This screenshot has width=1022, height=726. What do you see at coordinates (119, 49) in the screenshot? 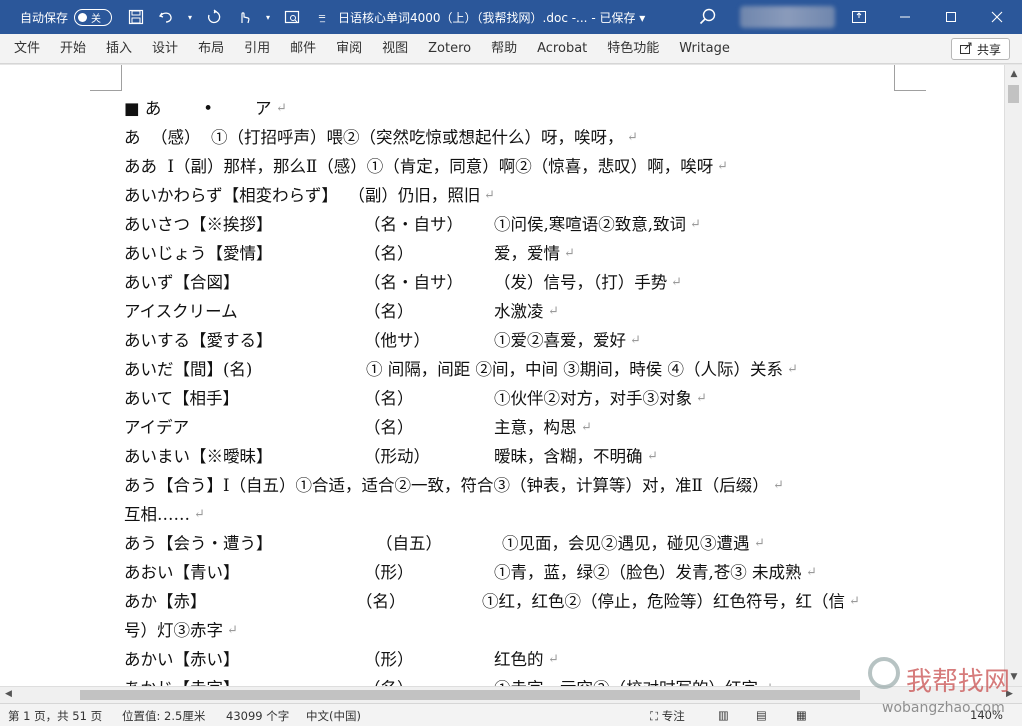
I see `tab-insert: 插入` at bounding box center [119, 49].